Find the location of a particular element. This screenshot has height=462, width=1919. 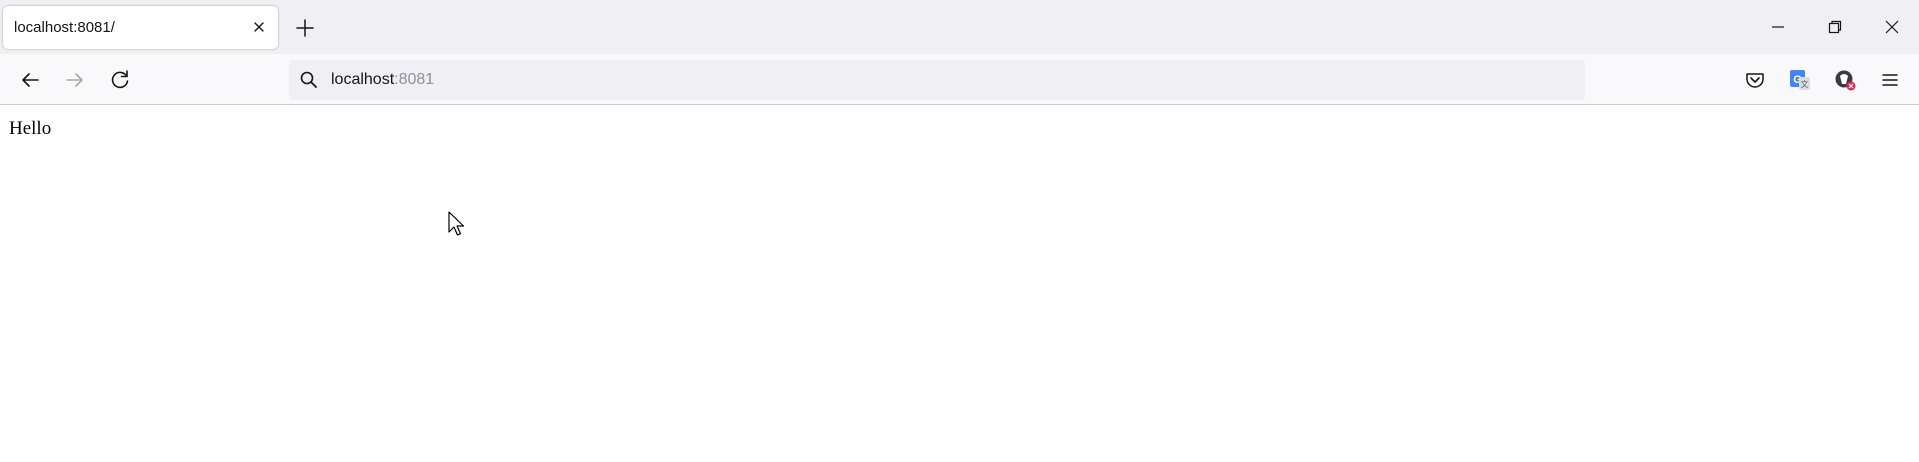

tab-close-icon is located at coordinates (259, 27).